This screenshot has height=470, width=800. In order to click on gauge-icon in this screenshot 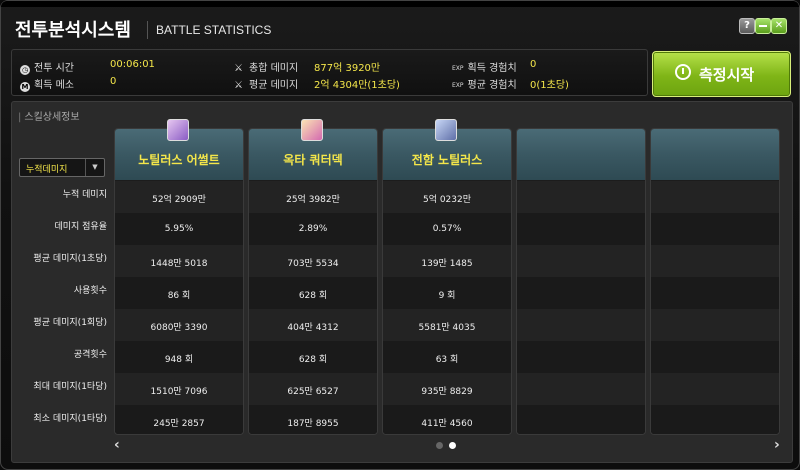, I will do `click(683, 72)`.